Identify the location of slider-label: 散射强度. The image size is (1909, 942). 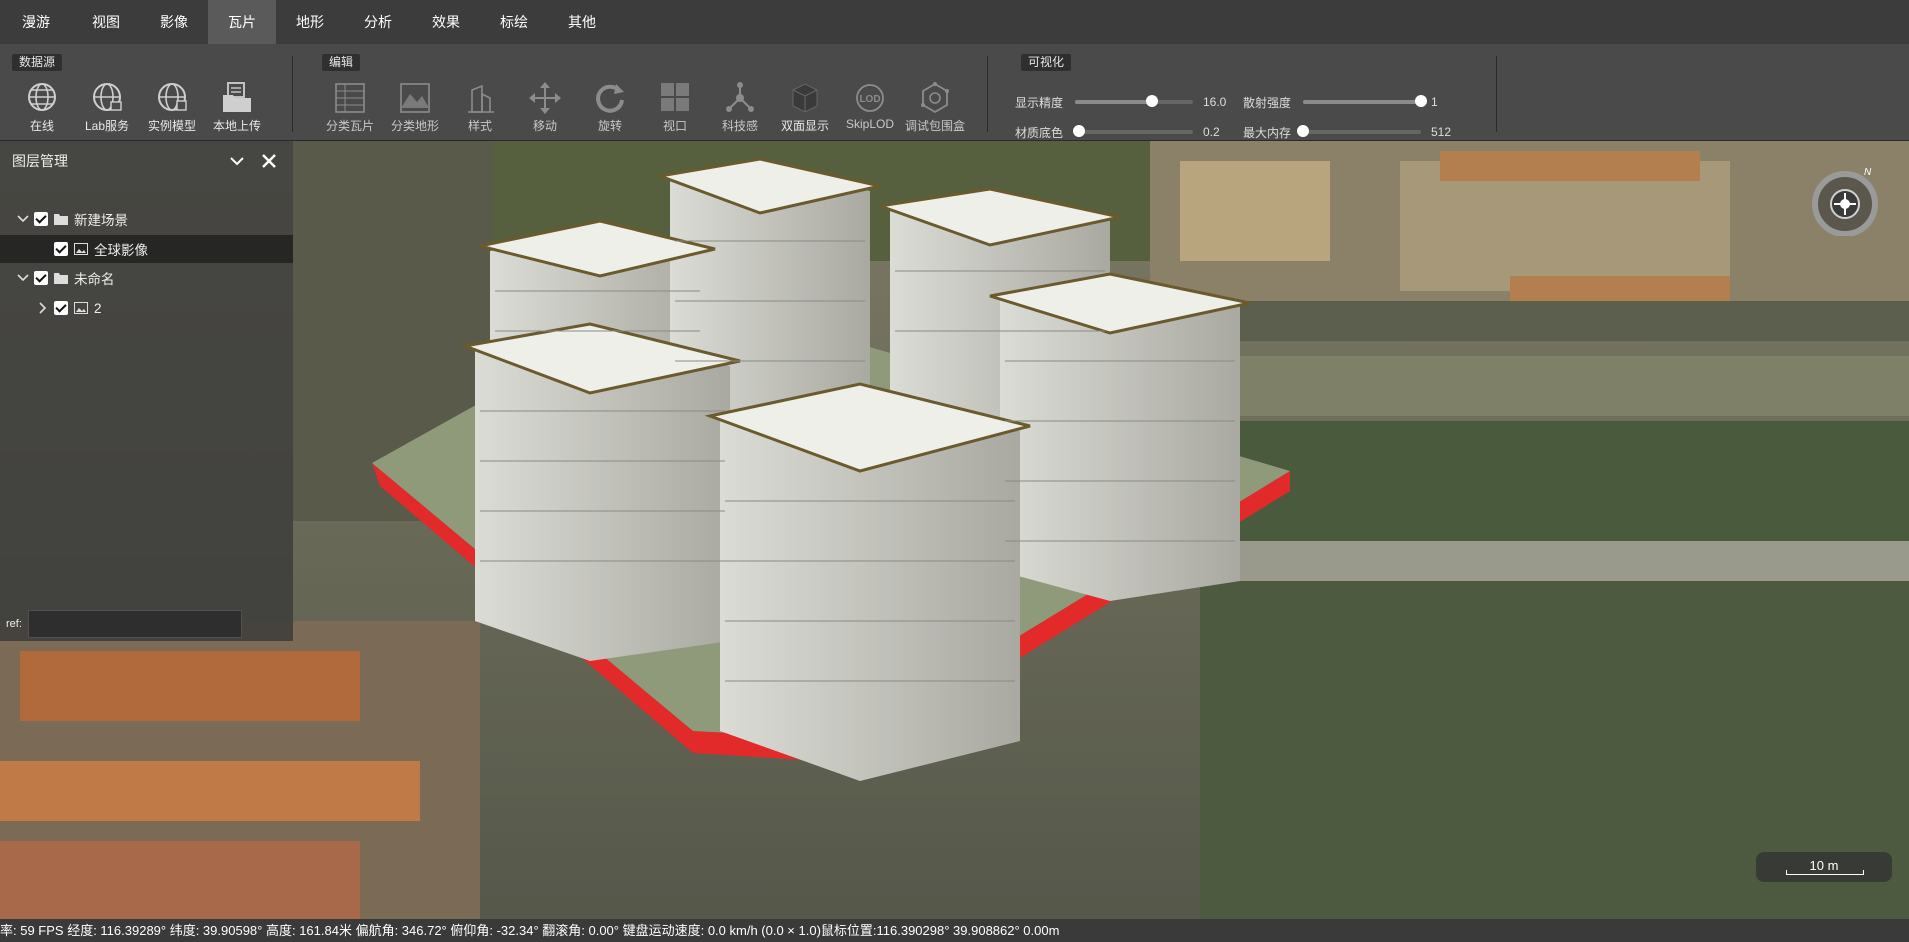
(1267, 102).